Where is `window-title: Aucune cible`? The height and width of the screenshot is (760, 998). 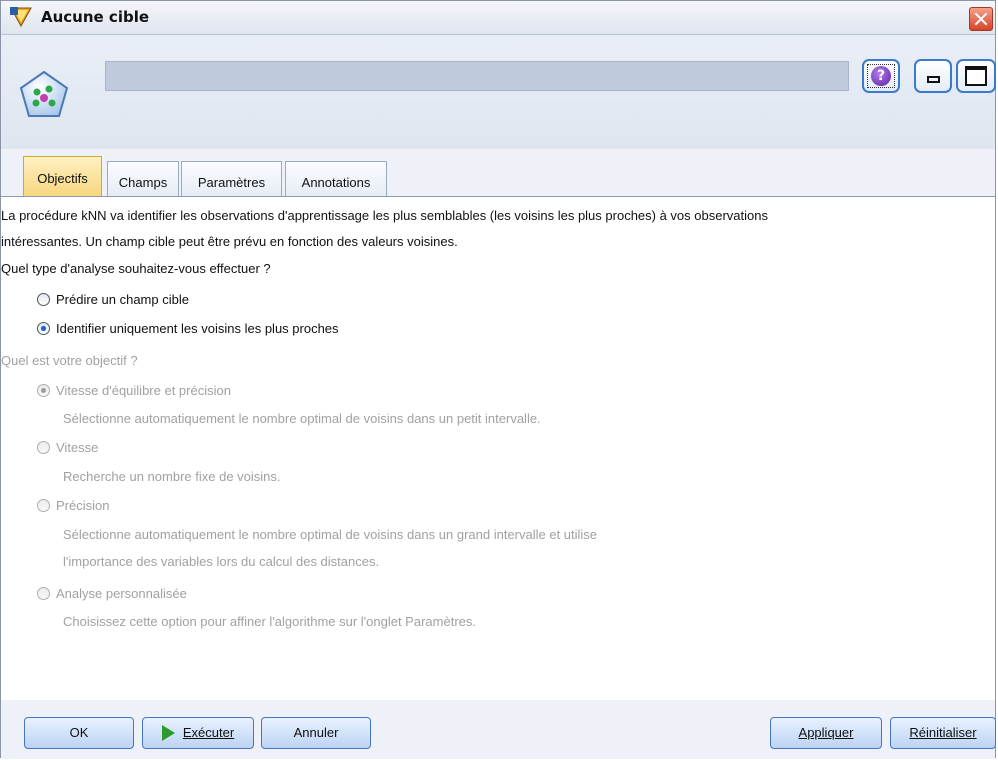
window-title: Aucune cible is located at coordinates (95, 17).